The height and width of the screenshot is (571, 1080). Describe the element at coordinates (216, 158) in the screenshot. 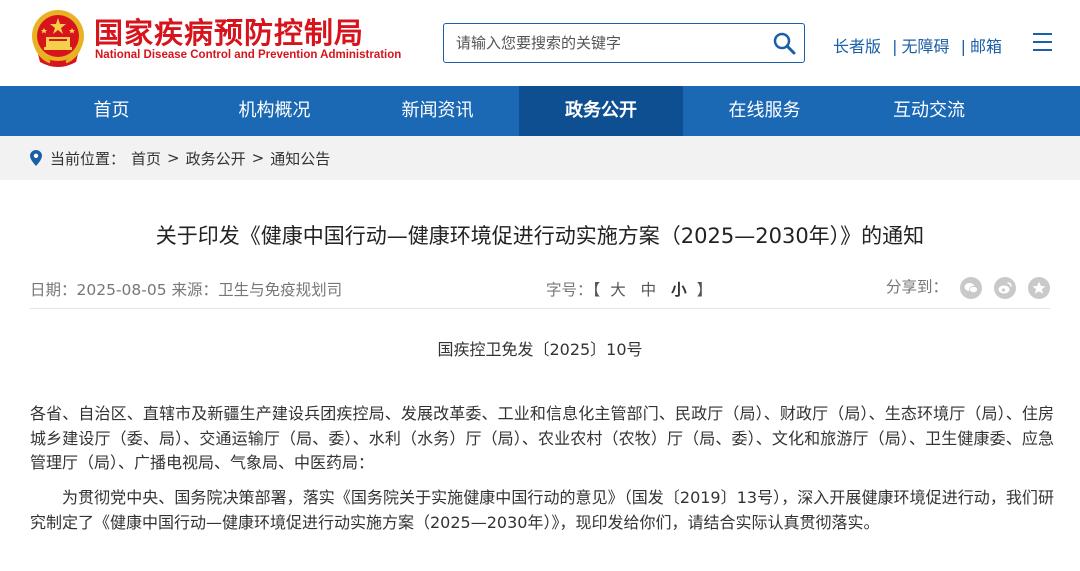

I see `breadcrumb-government-affairs: 政务公开` at that location.